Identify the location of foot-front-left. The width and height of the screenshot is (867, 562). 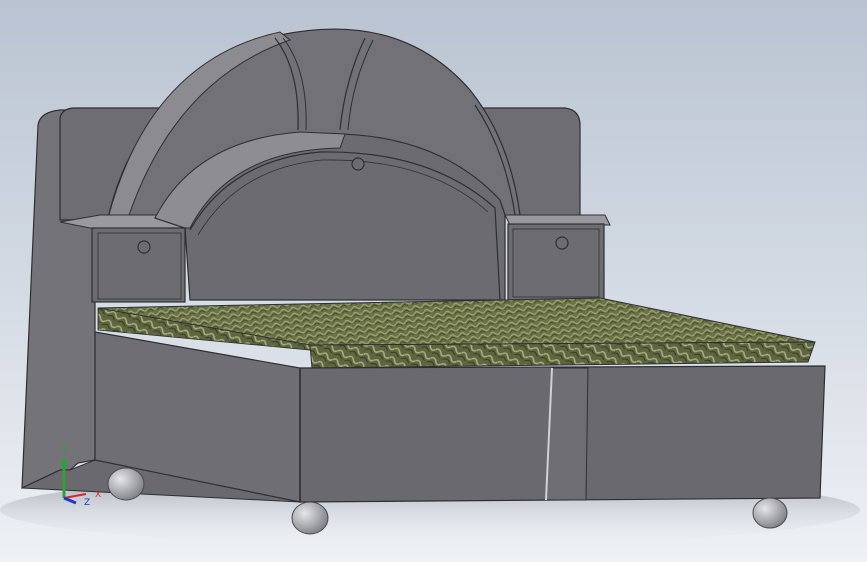
(310, 518).